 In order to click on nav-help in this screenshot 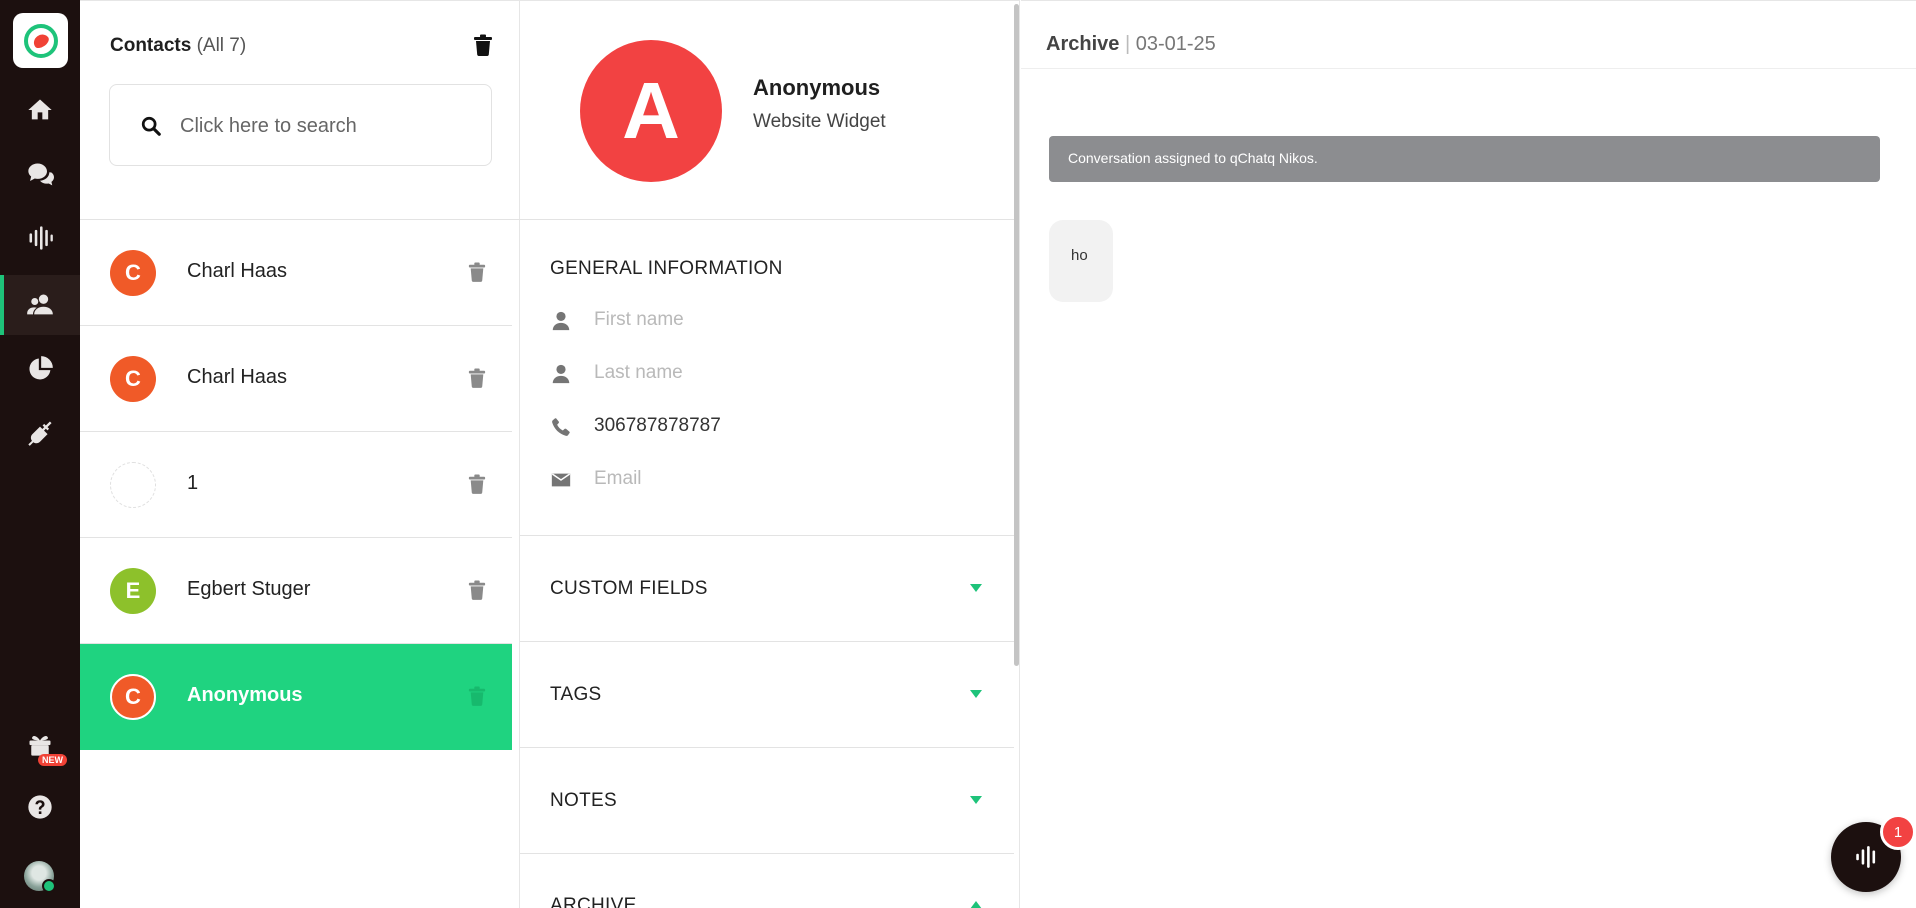, I will do `click(40, 807)`.